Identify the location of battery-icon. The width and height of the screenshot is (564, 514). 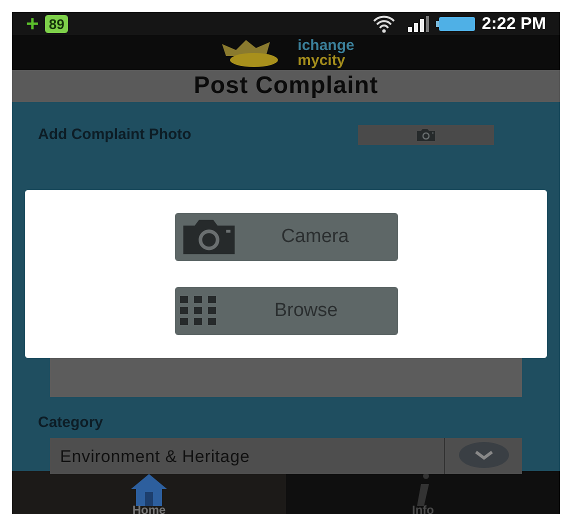
(456, 24).